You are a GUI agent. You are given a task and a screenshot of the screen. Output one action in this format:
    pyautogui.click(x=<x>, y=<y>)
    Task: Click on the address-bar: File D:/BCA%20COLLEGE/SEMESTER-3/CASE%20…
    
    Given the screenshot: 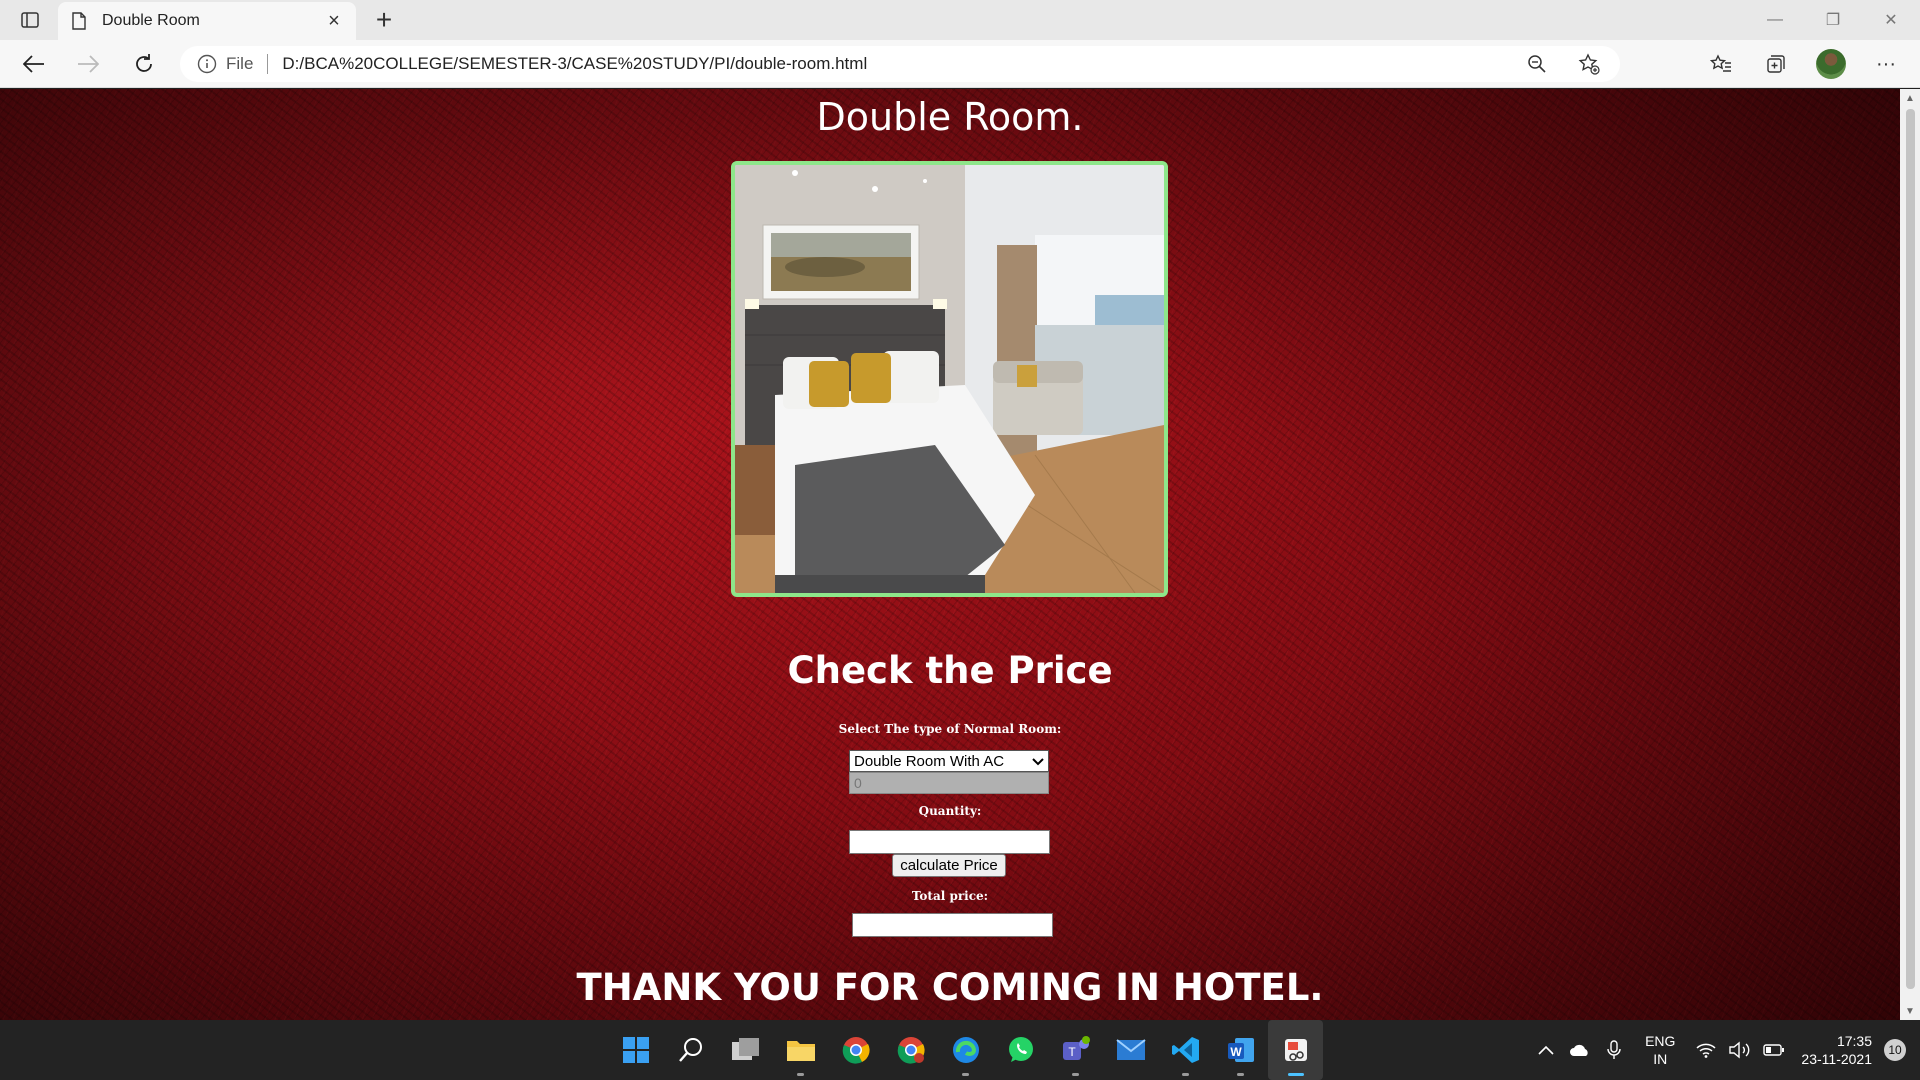 What is the action you would take?
    pyautogui.click(x=900, y=64)
    